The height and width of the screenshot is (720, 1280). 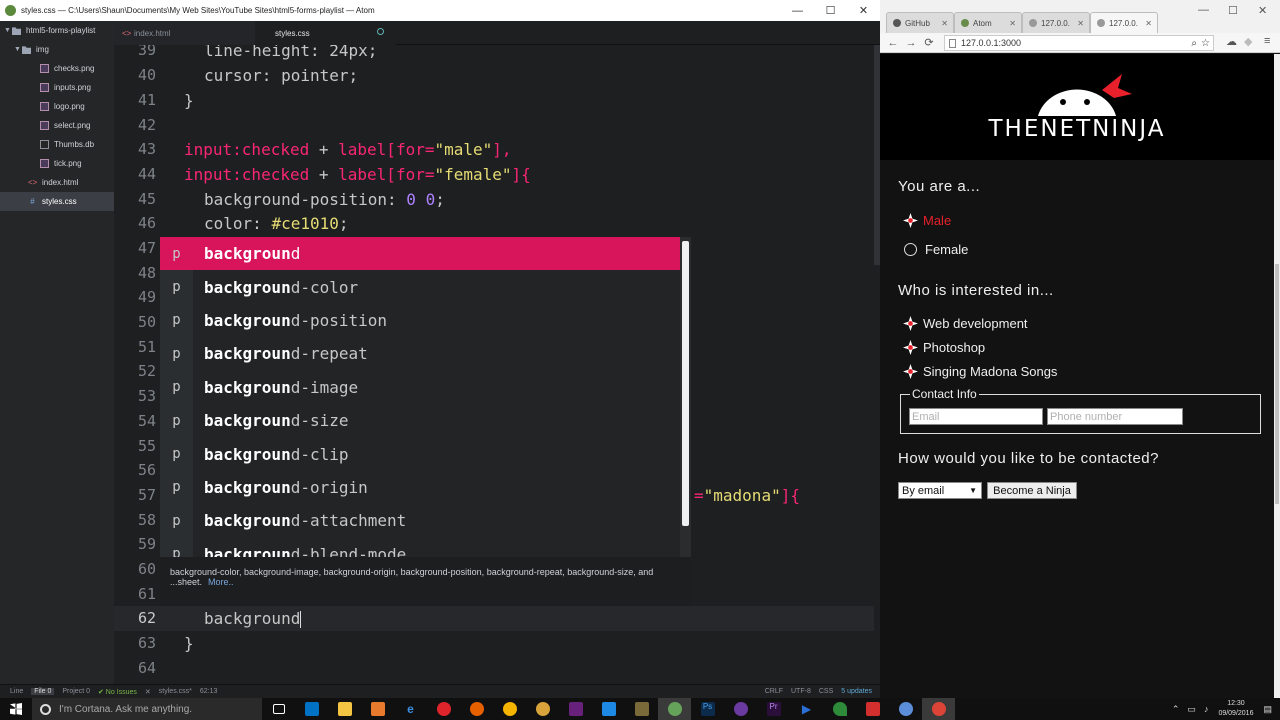 What do you see at coordinates (801, 691) in the screenshot?
I see `status-encoding: UTF-8` at bounding box center [801, 691].